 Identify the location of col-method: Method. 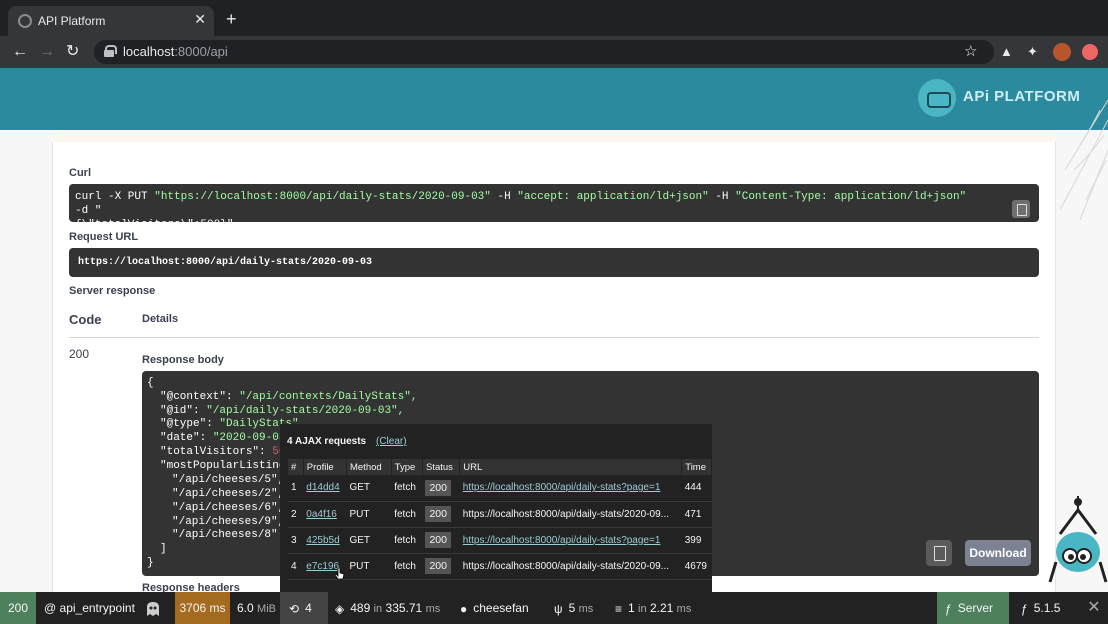
(369, 467).